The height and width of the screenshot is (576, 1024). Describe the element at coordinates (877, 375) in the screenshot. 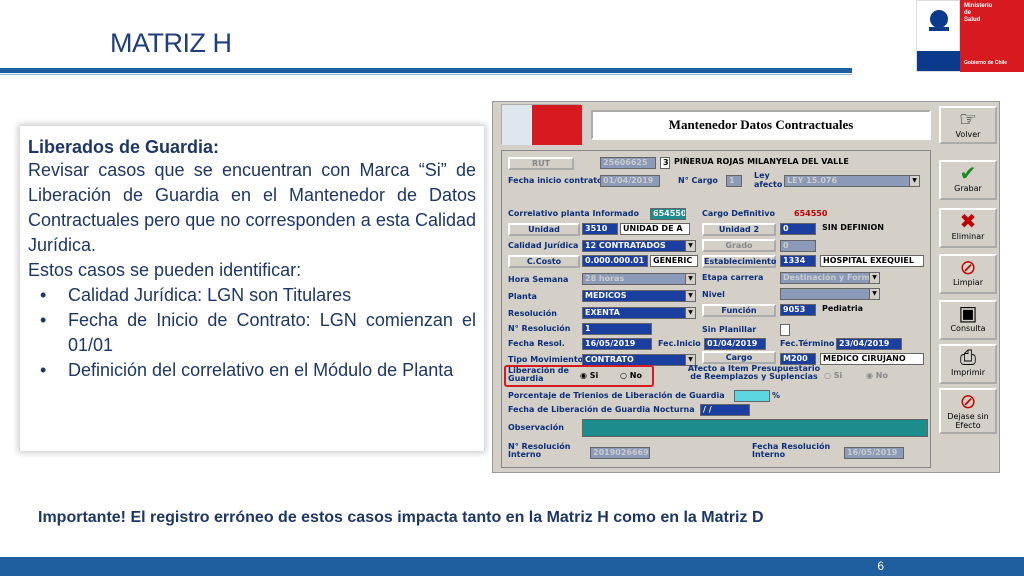

I see `budget-no: ◉ No` at that location.